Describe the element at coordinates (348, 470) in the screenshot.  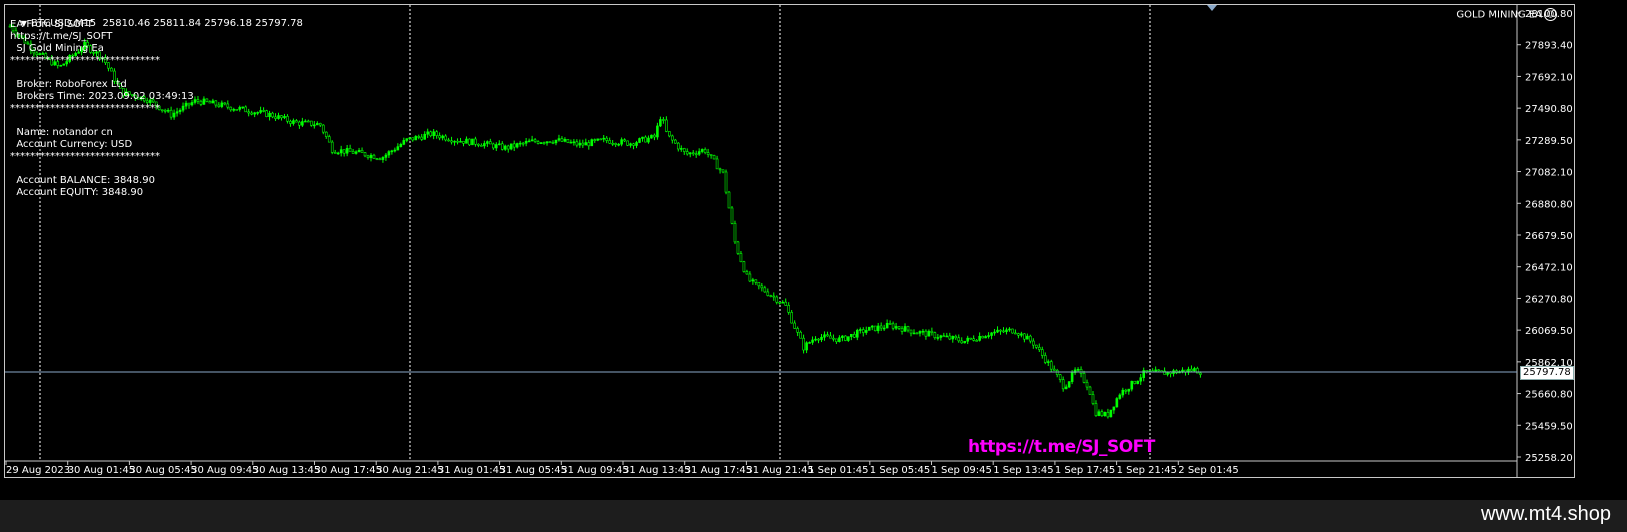
I see `time-tick-label: 30 Aug 17:45` at that location.